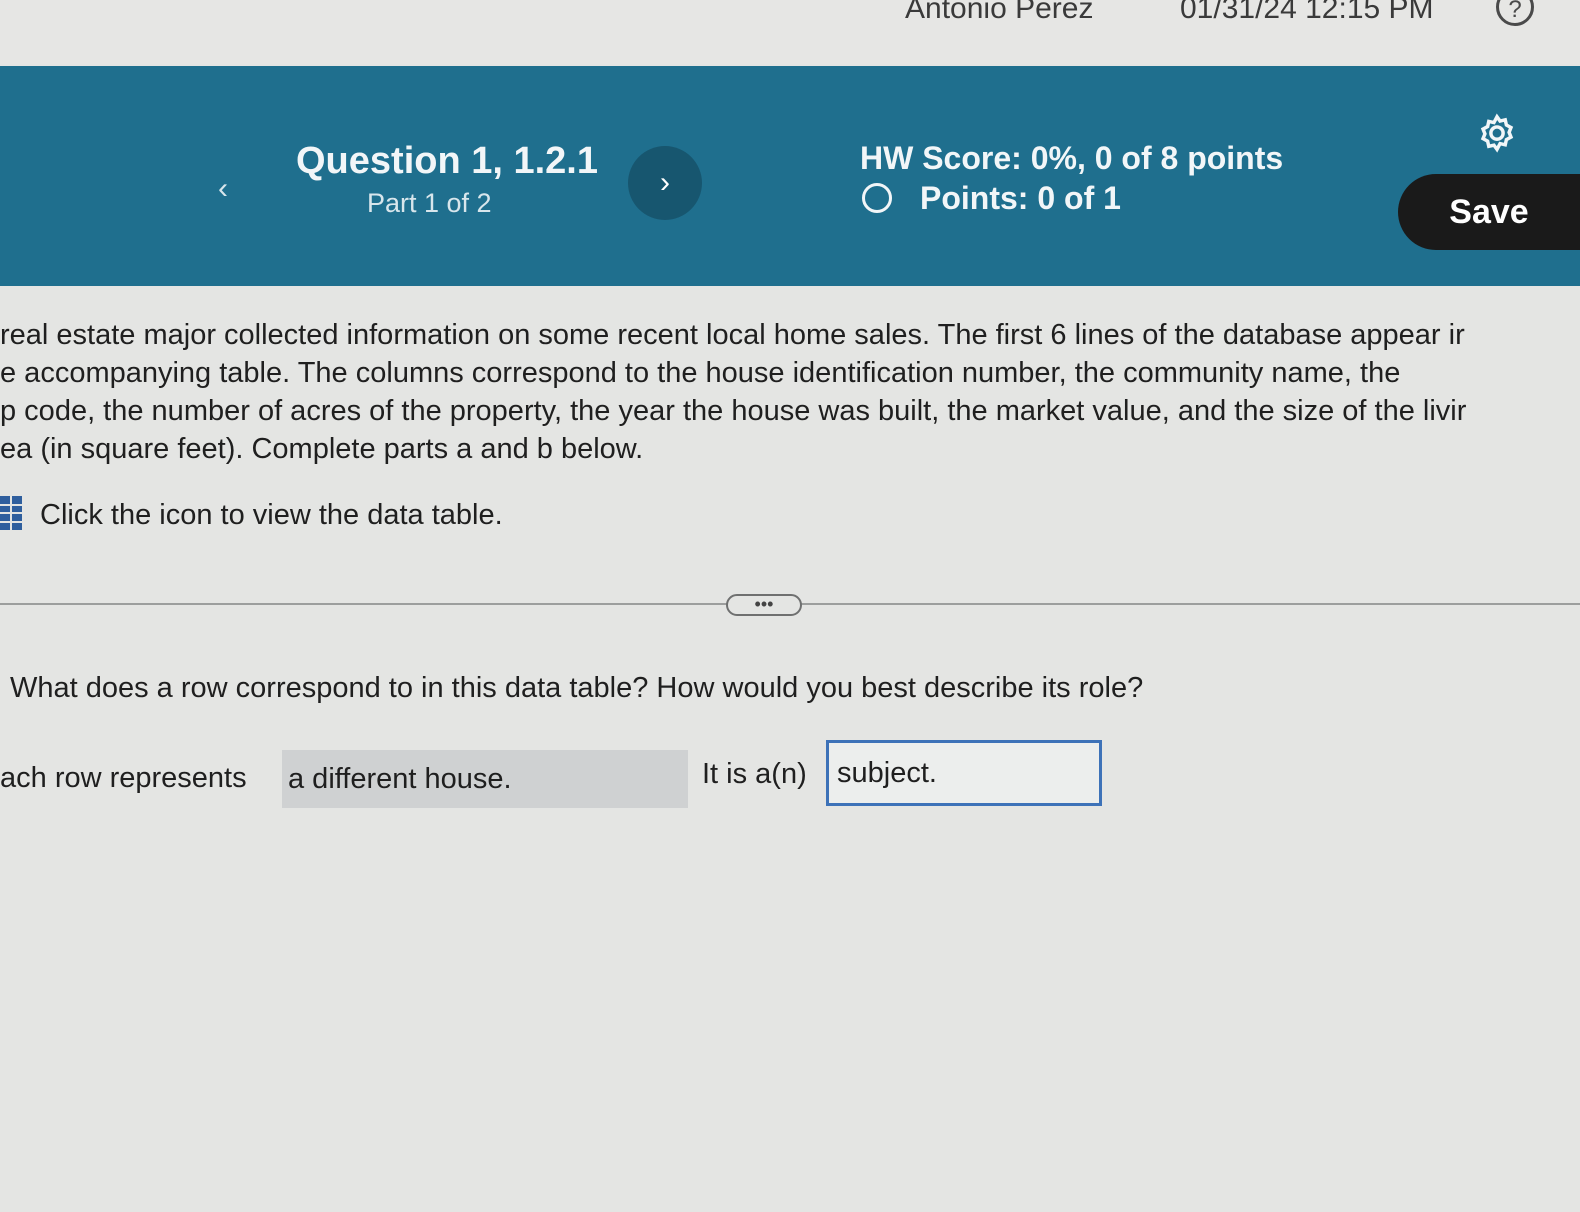  I want to click on data-table-link-label: Click the icon to view the data table., so click(271, 515).